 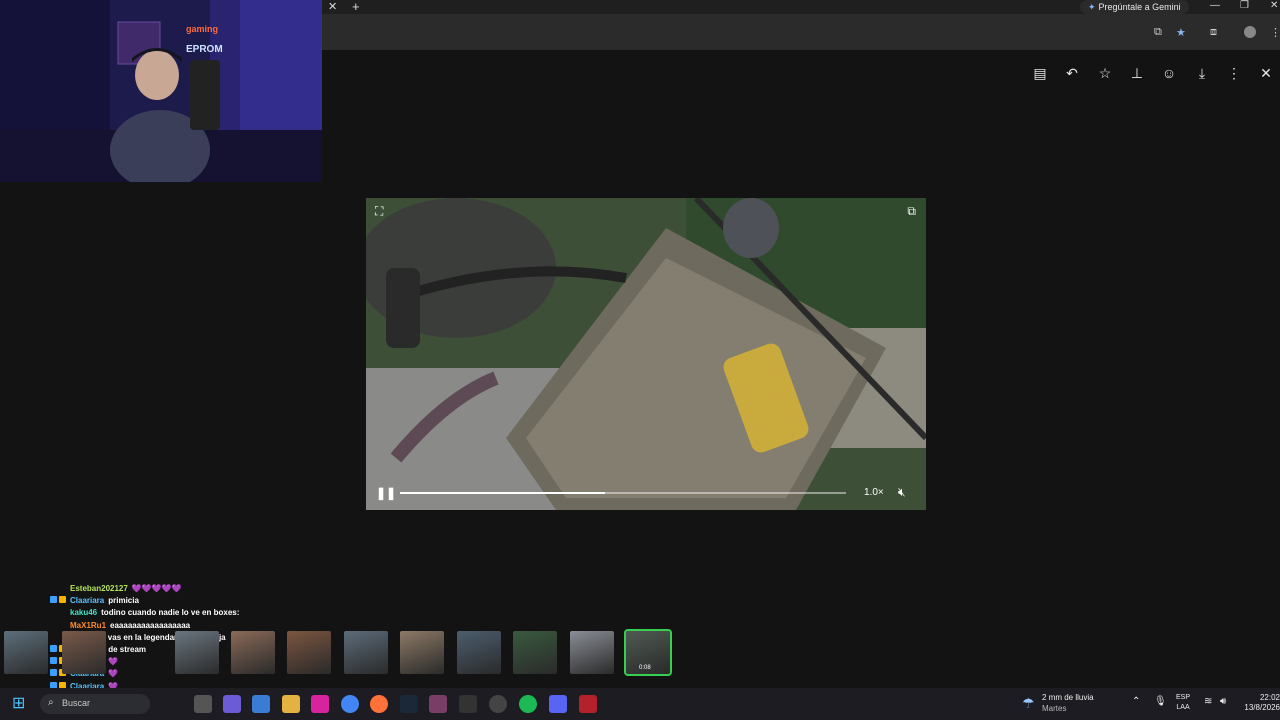 What do you see at coordinates (156, 588) in the screenshot?
I see `chat-text: 💜💜💜💜💜` at bounding box center [156, 588].